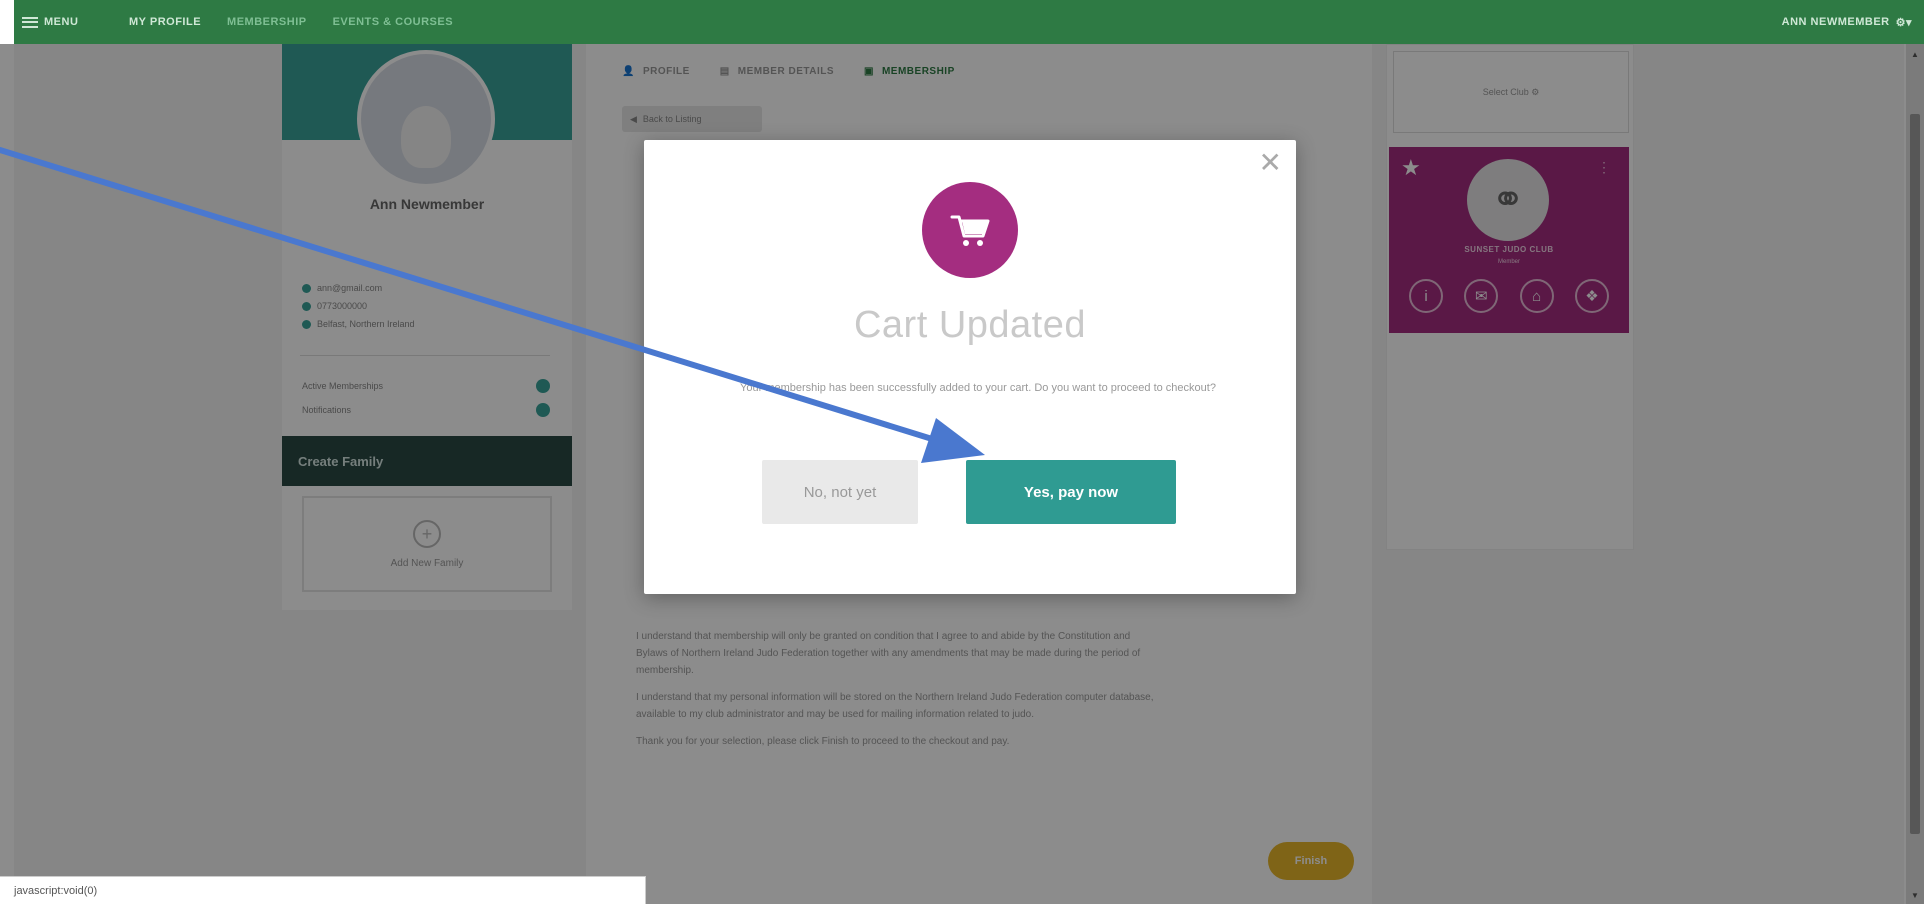 The height and width of the screenshot is (904, 1924). Describe the element at coordinates (1903, 22) in the screenshot. I see `user-gear-icon: ⚙▾` at that location.